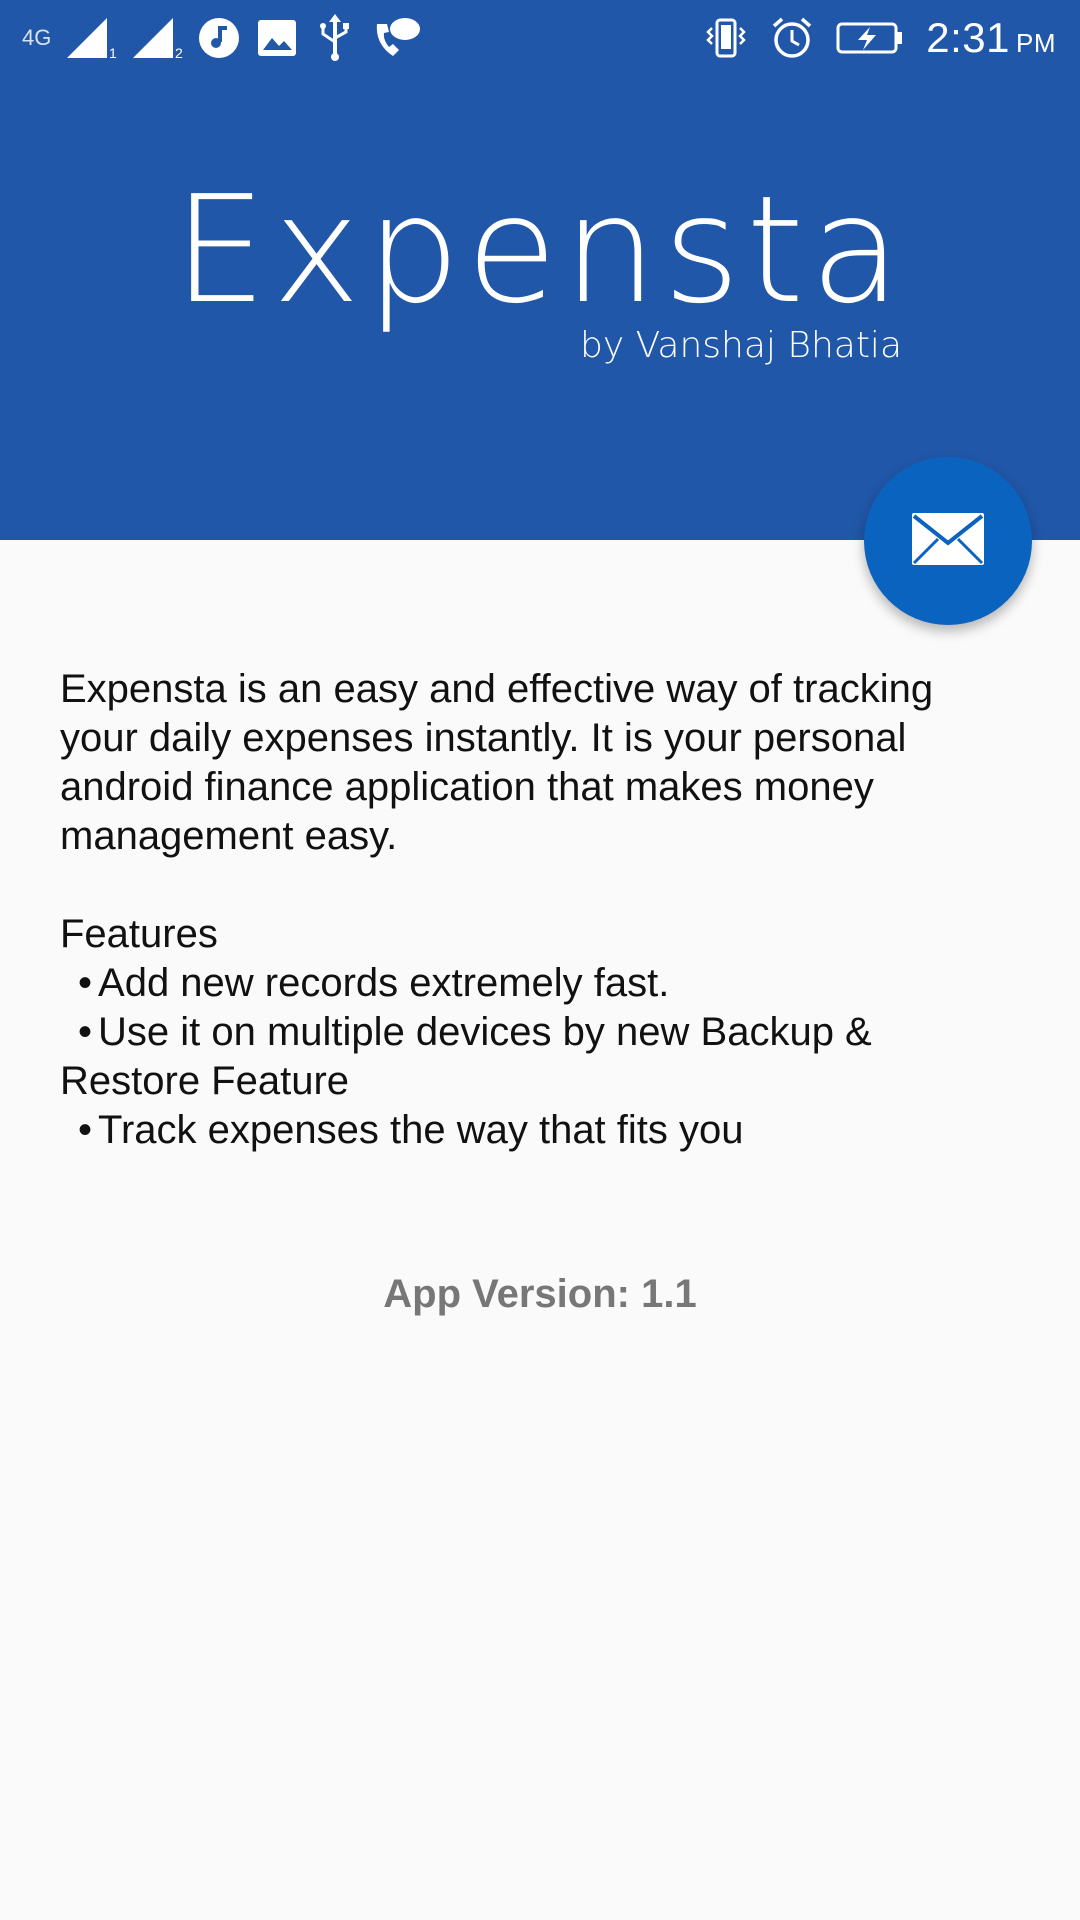 This screenshot has height=1920, width=1080. Describe the element at coordinates (219, 38) in the screenshot. I see `music-icon` at that location.